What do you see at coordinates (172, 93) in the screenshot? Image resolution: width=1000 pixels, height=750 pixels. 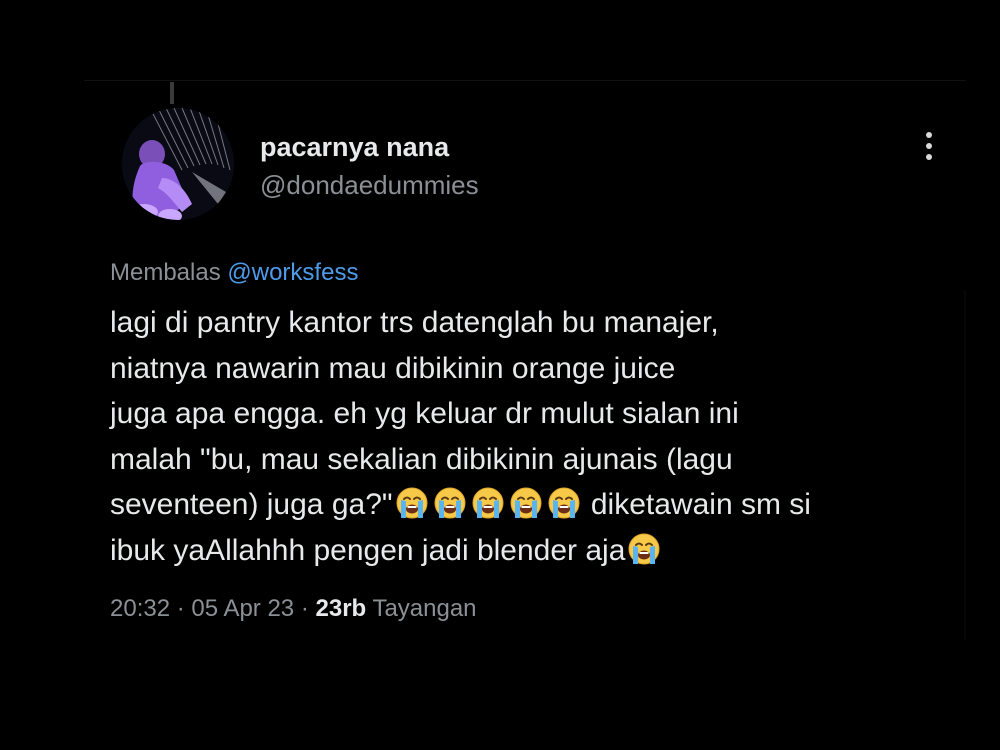 I see `thread-connector-line` at bounding box center [172, 93].